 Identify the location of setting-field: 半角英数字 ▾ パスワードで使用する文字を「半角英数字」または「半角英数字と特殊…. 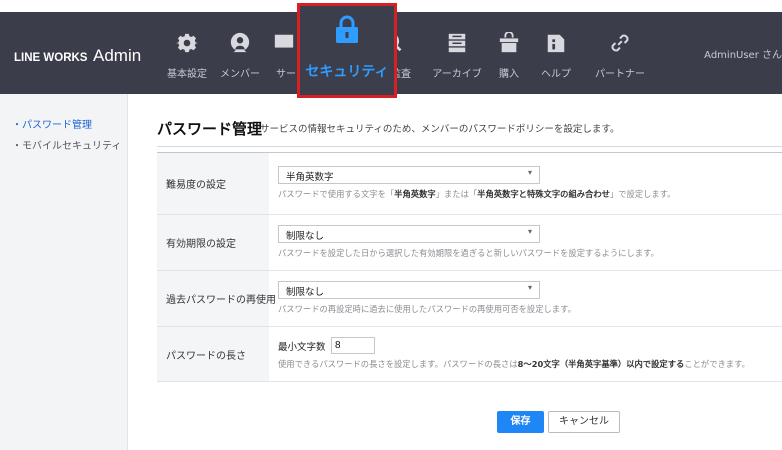
(476, 183).